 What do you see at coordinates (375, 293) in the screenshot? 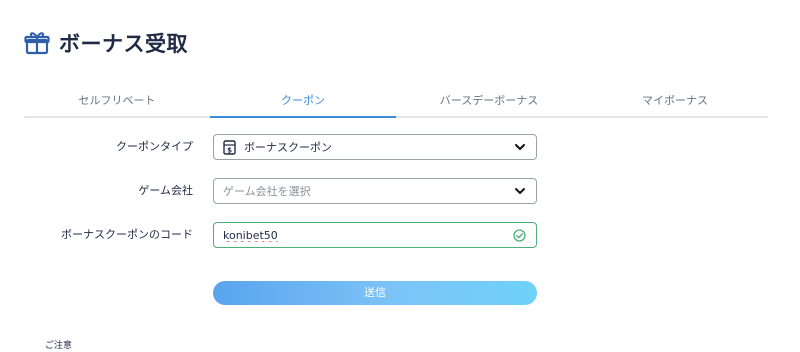
I see `submit-button: 送信` at bounding box center [375, 293].